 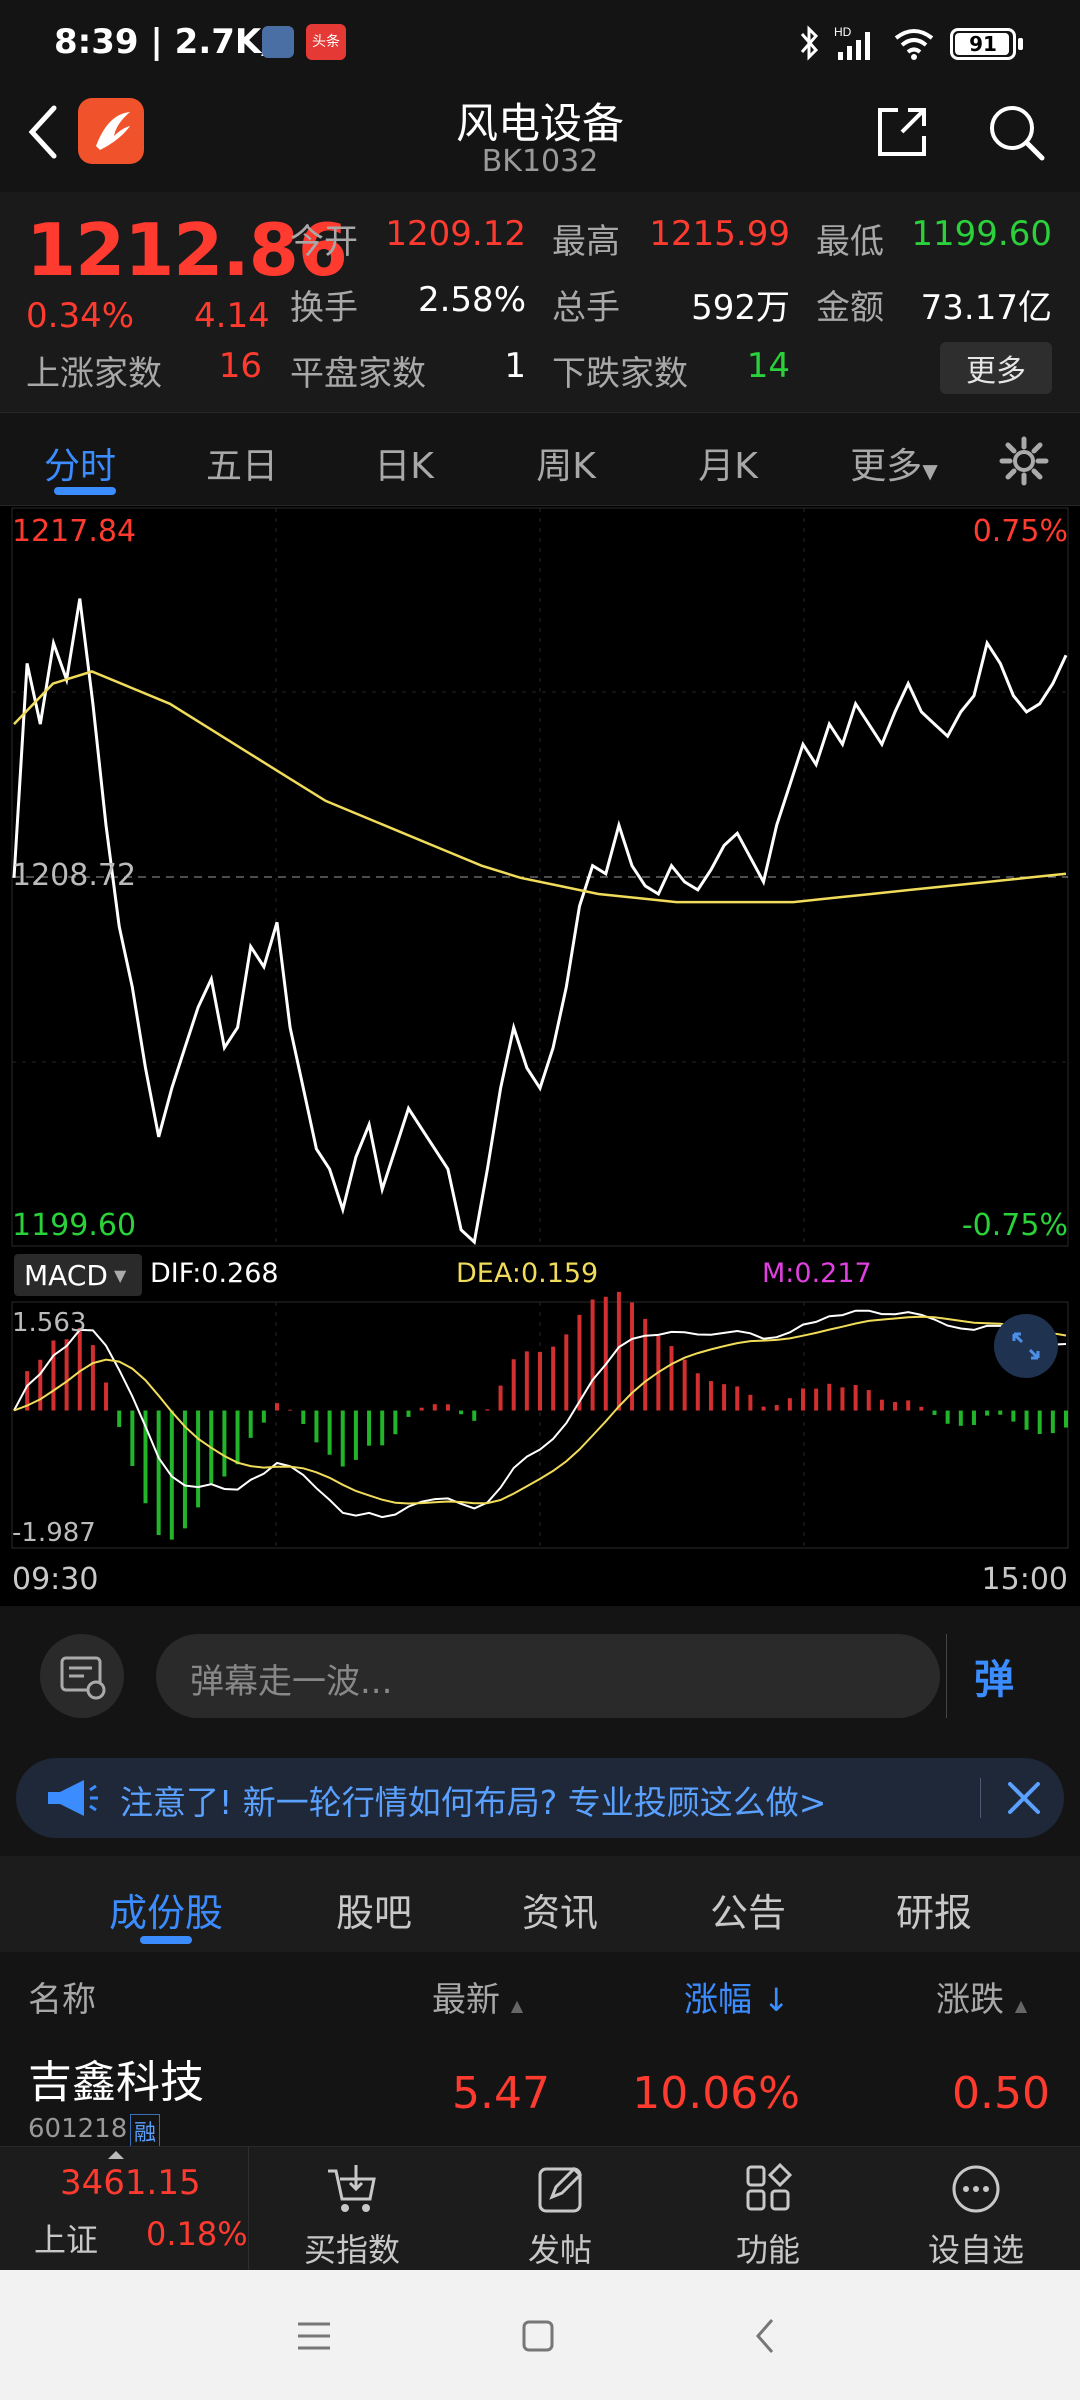 What do you see at coordinates (716, 2093) in the screenshot?
I see `stock-pct: 10.06%` at bounding box center [716, 2093].